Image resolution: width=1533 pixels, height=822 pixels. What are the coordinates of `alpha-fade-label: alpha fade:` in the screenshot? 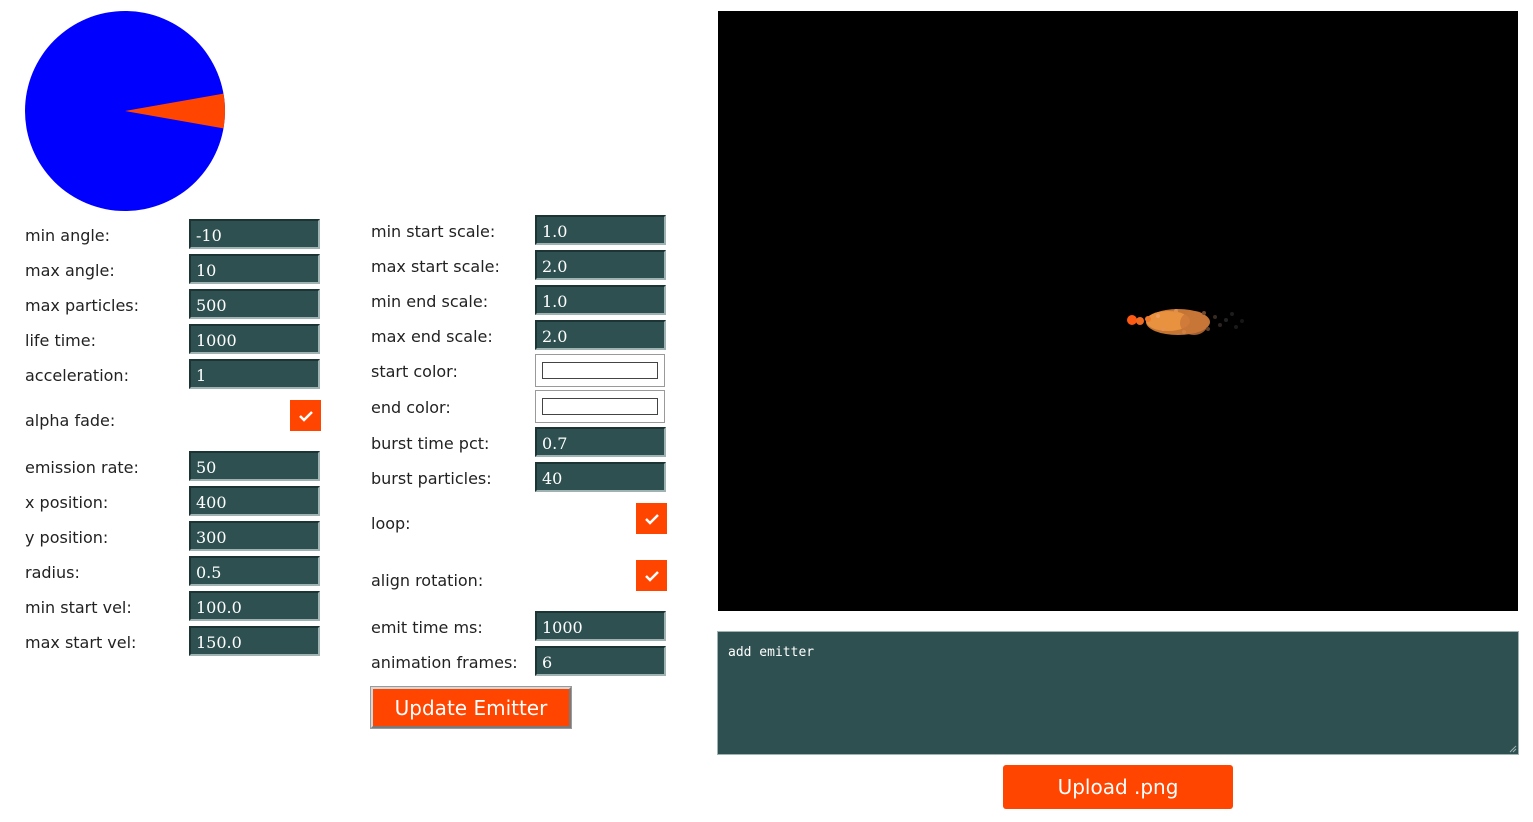 It's located at (70, 420).